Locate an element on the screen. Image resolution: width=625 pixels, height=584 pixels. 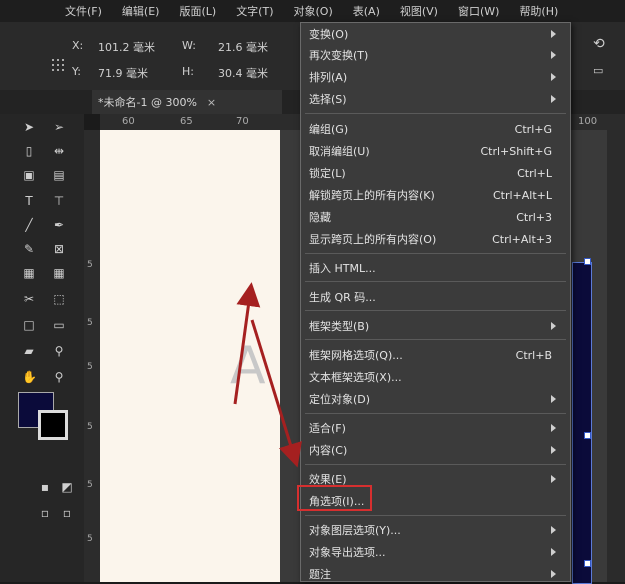
down-arrow-icon is located at coordinates (276, 393).